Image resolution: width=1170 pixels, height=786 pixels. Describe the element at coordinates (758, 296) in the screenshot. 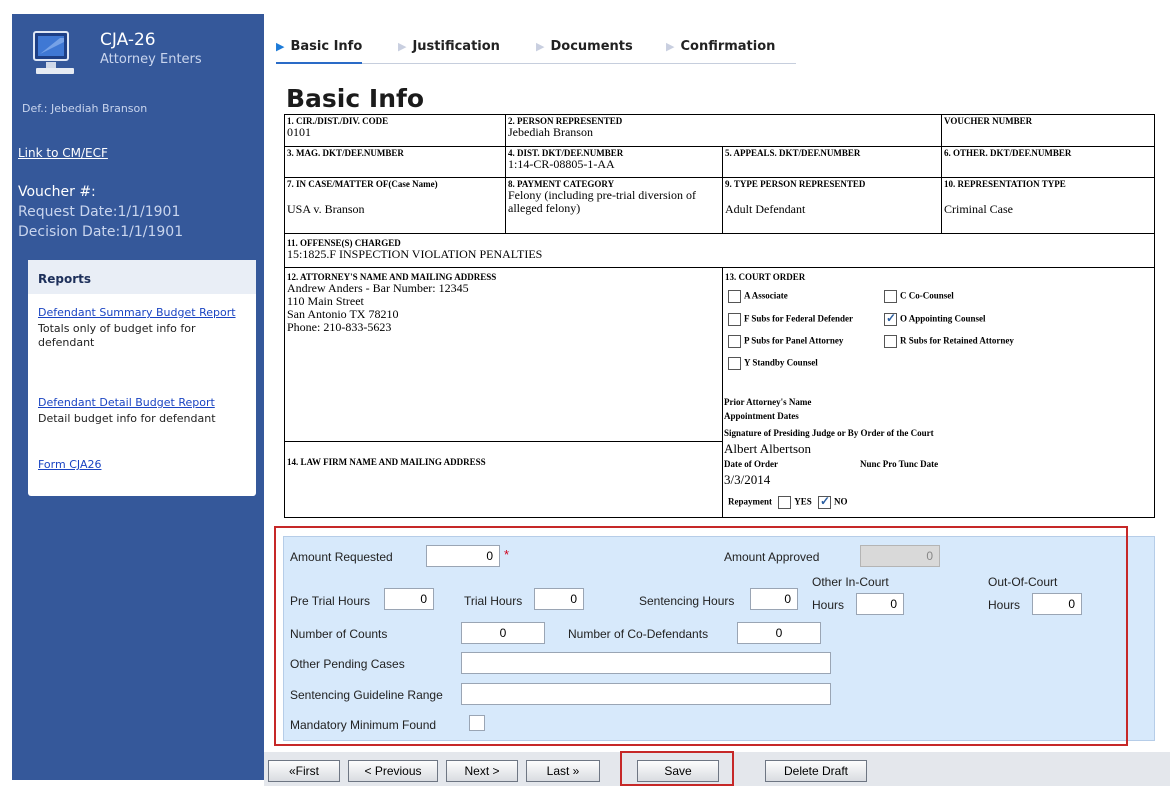

I see `court-order-a-associate: A Associate` at that location.